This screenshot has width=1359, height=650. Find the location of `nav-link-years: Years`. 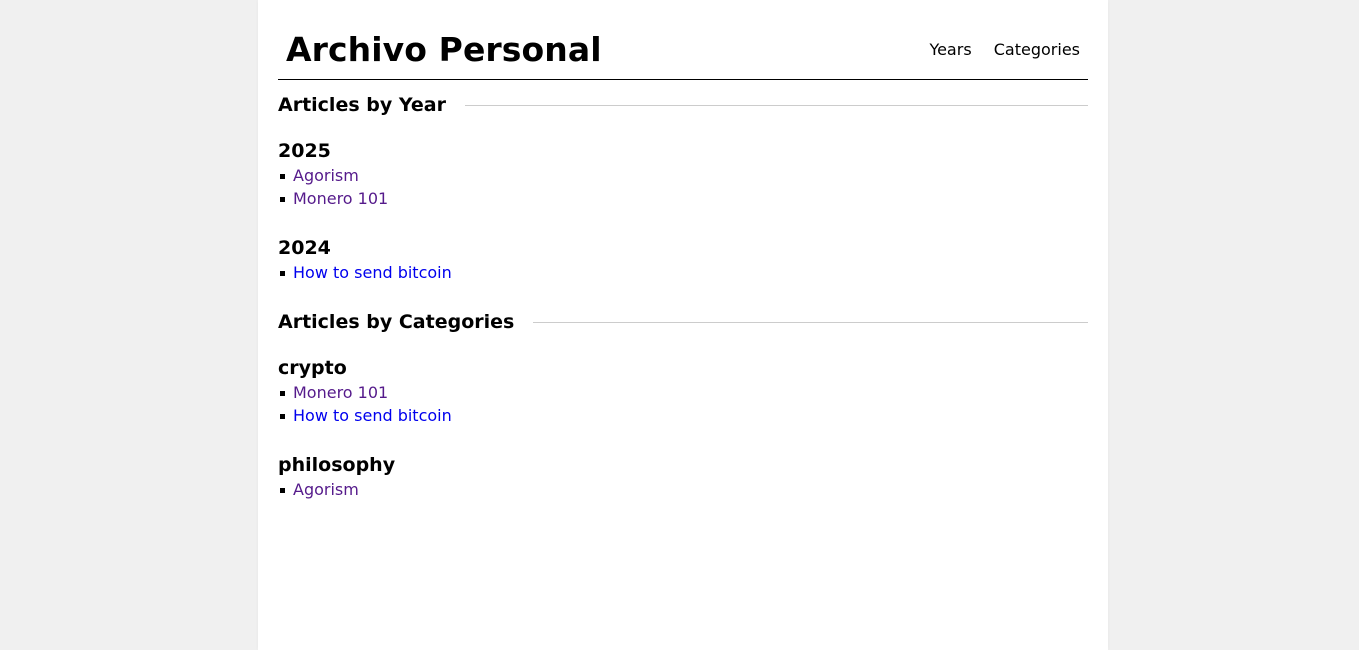

nav-link-years: Years is located at coordinates (950, 49).